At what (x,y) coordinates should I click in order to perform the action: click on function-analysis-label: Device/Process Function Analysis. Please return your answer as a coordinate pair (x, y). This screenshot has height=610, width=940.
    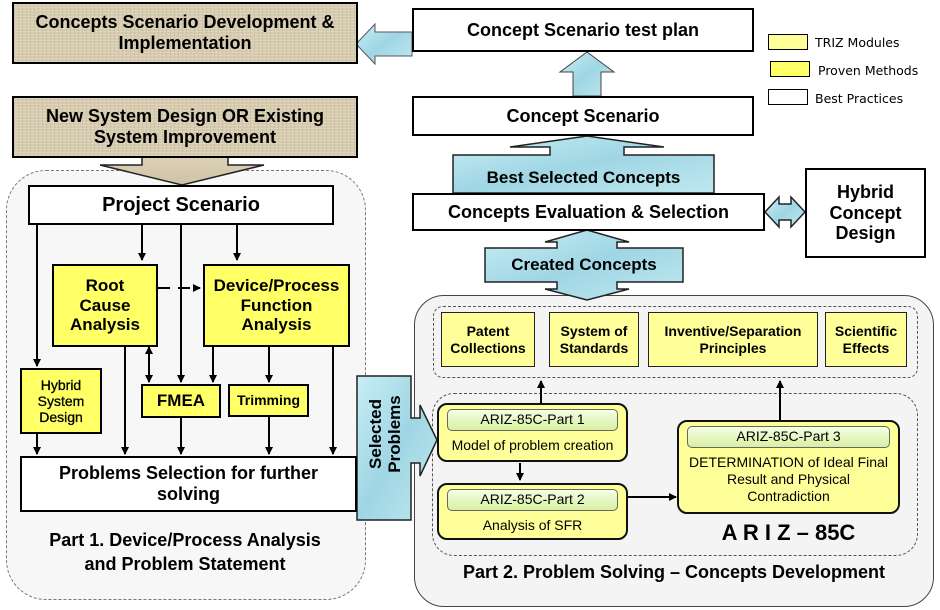
    Looking at the image, I should click on (276, 305).